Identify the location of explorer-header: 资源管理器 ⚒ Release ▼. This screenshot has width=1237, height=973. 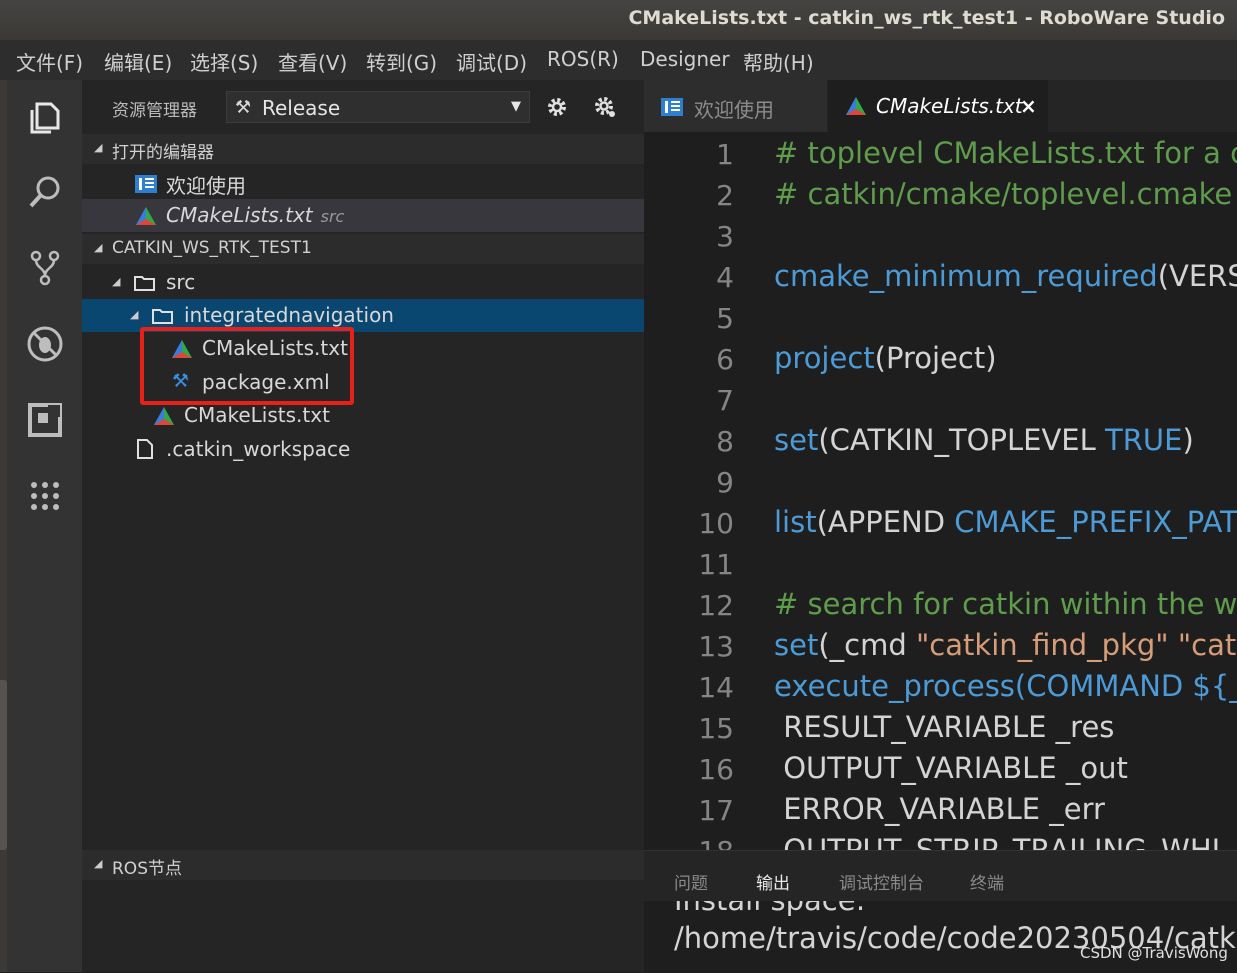
(363, 106).